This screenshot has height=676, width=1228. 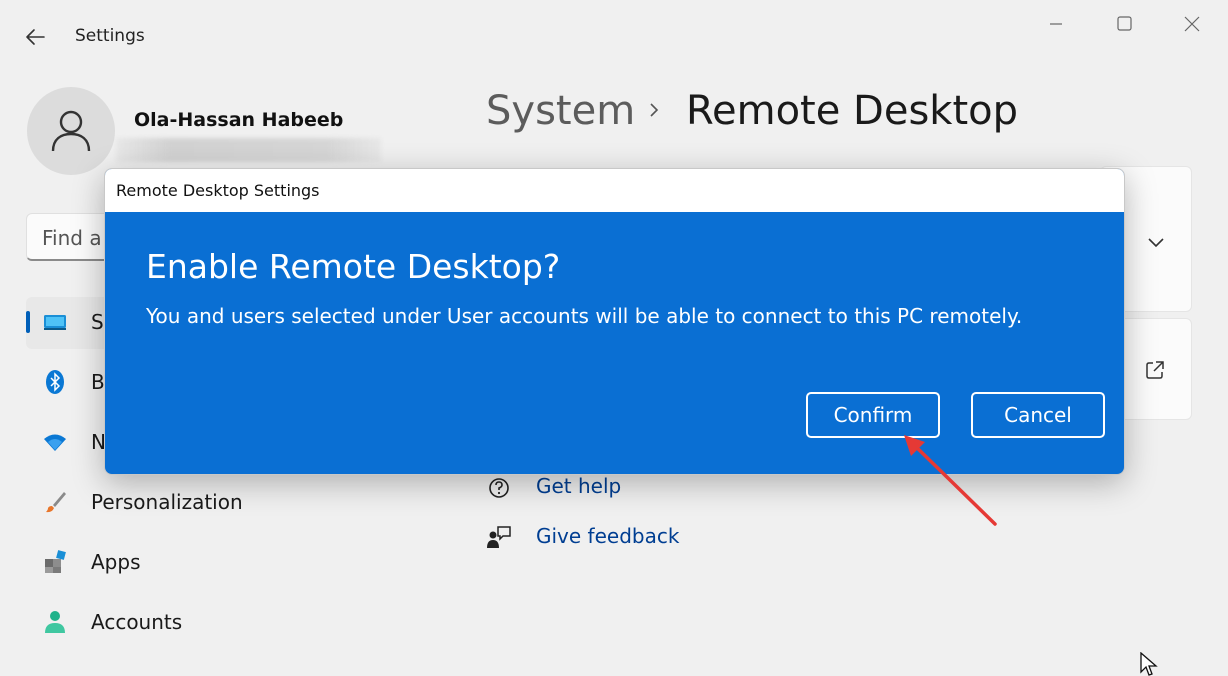 What do you see at coordinates (852, 111) in the screenshot?
I see `page-title: Remote Desktop` at bounding box center [852, 111].